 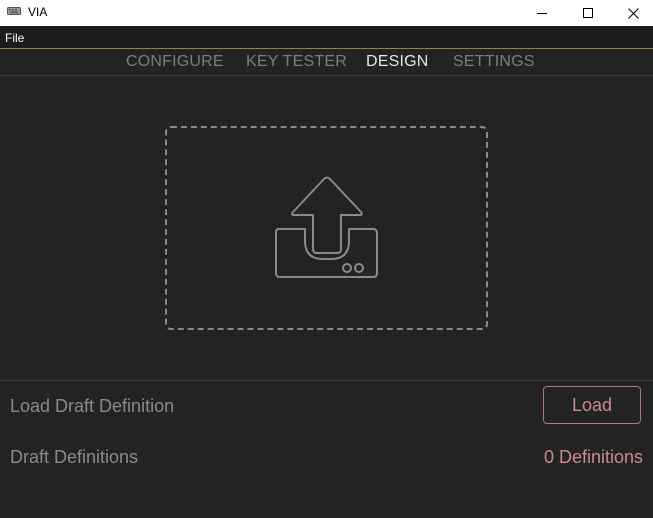 I want to click on close-icon, so click(x=633, y=13).